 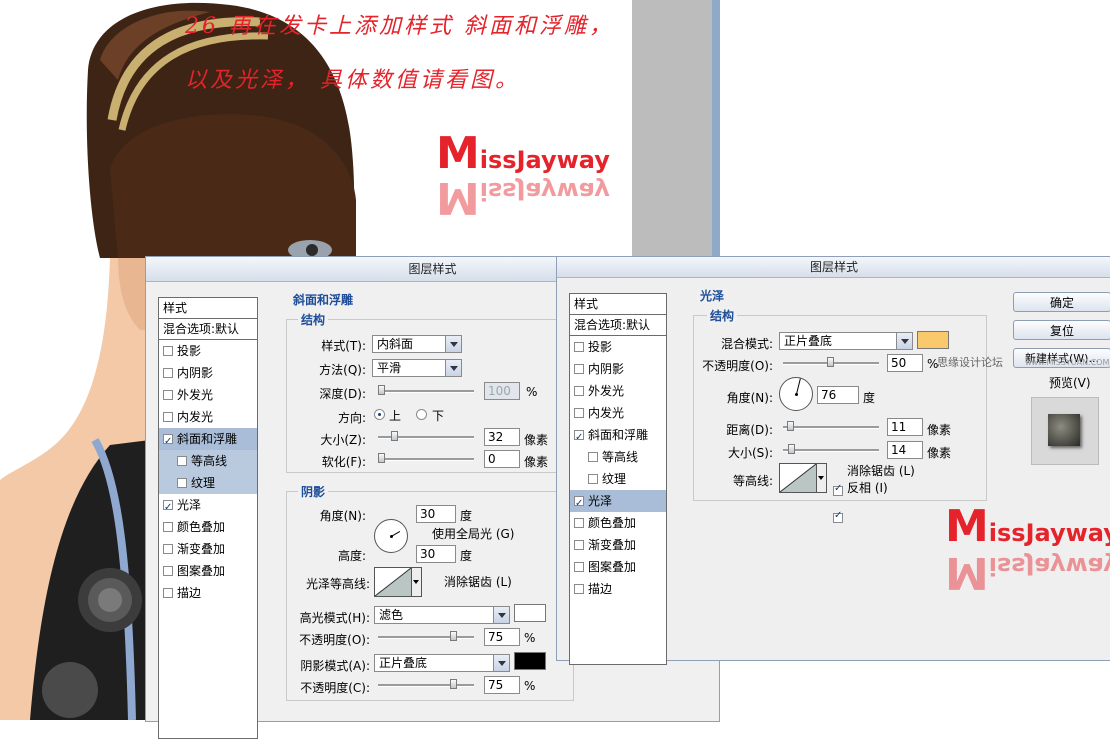 What do you see at coordinates (417, 344) in the screenshot?
I see `style-select: 内斜面` at bounding box center [417, 344].